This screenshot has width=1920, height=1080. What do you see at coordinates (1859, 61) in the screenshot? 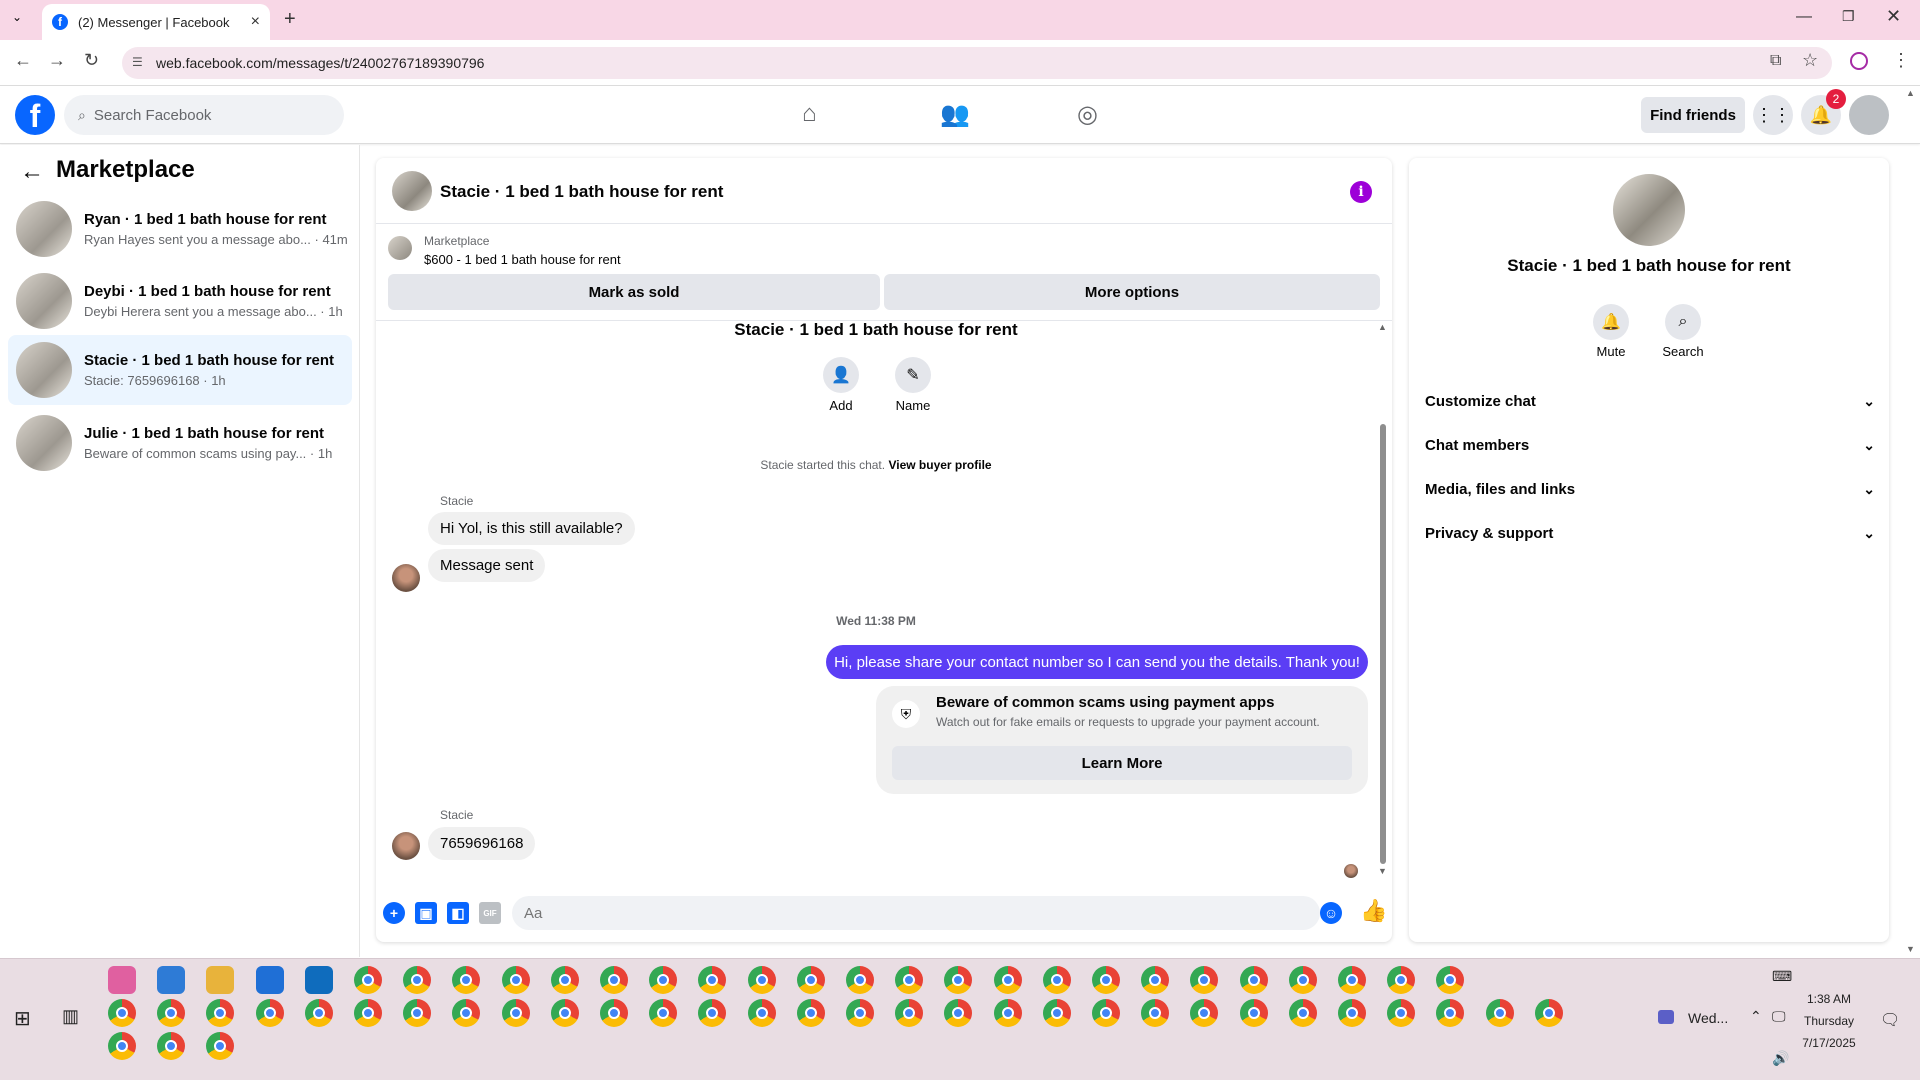
I see `profile-icon` at bounding box center [1859, 61].